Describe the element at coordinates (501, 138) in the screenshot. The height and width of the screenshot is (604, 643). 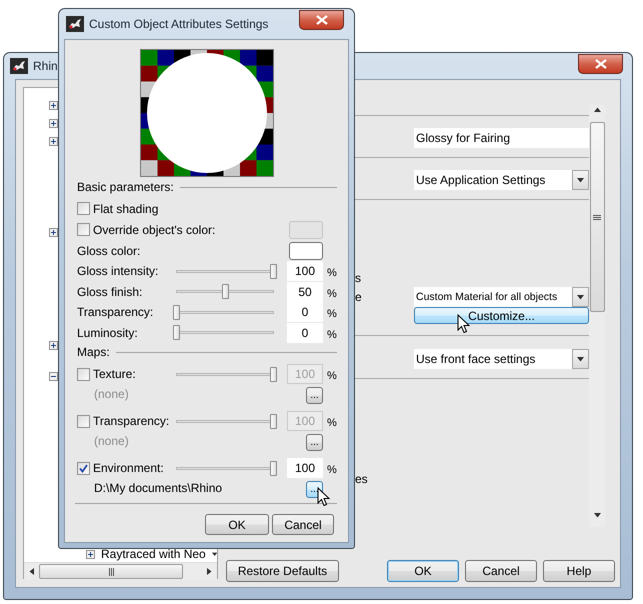
I see `text-field: Glossy for Fairing` at that location.